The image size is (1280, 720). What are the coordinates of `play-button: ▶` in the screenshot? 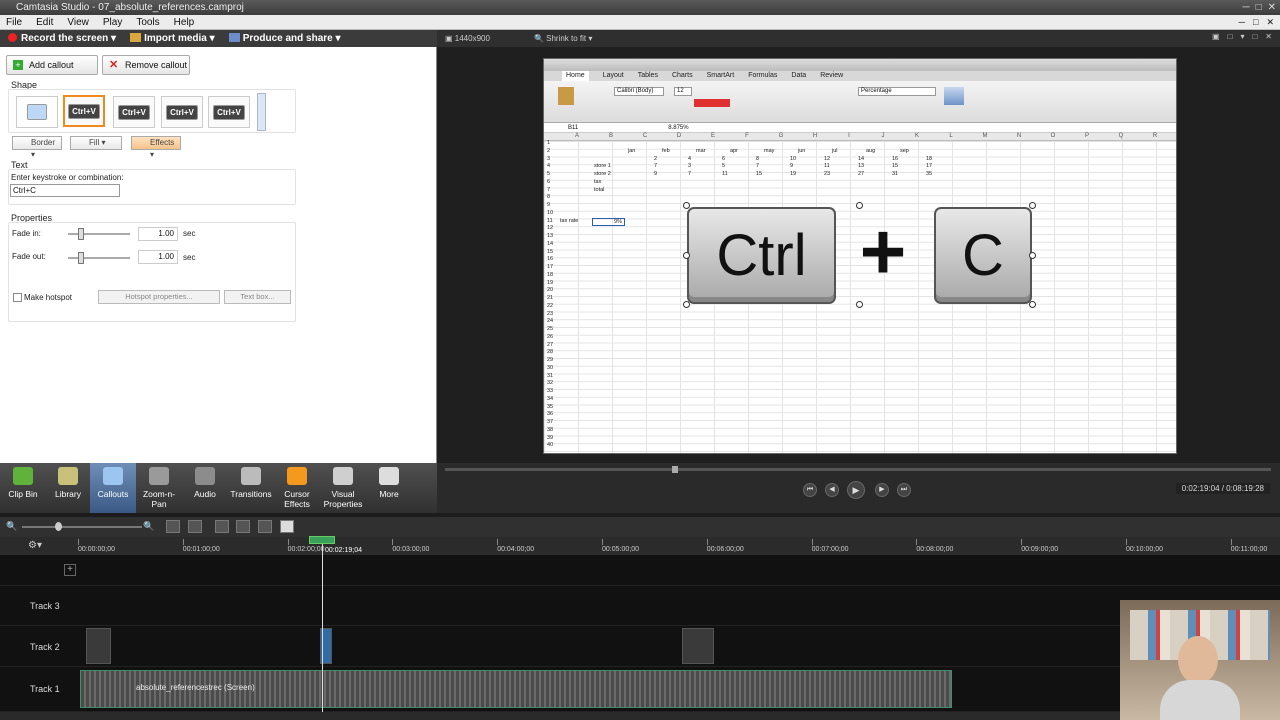 It's located at (856, 490).